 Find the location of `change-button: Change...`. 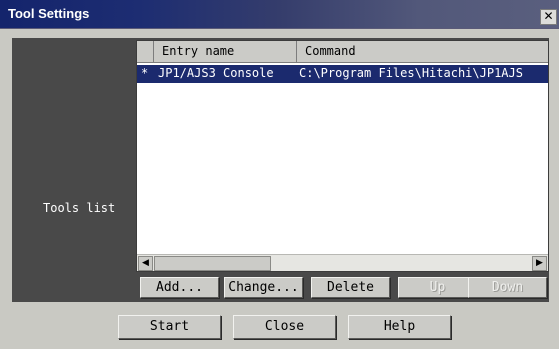

change-button: Change... is located at coordinates (263, 287).